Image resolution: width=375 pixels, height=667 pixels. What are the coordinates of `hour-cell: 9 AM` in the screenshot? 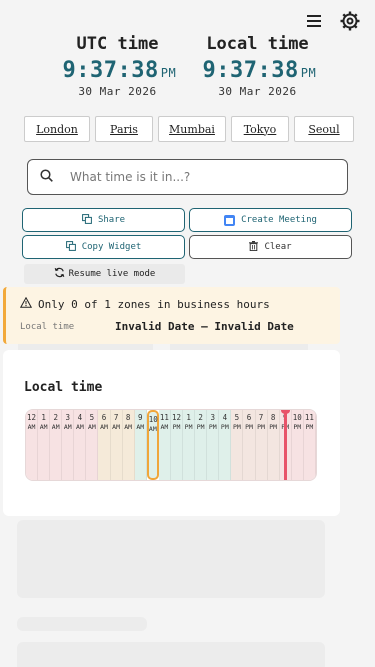 It's located at (140, 445).